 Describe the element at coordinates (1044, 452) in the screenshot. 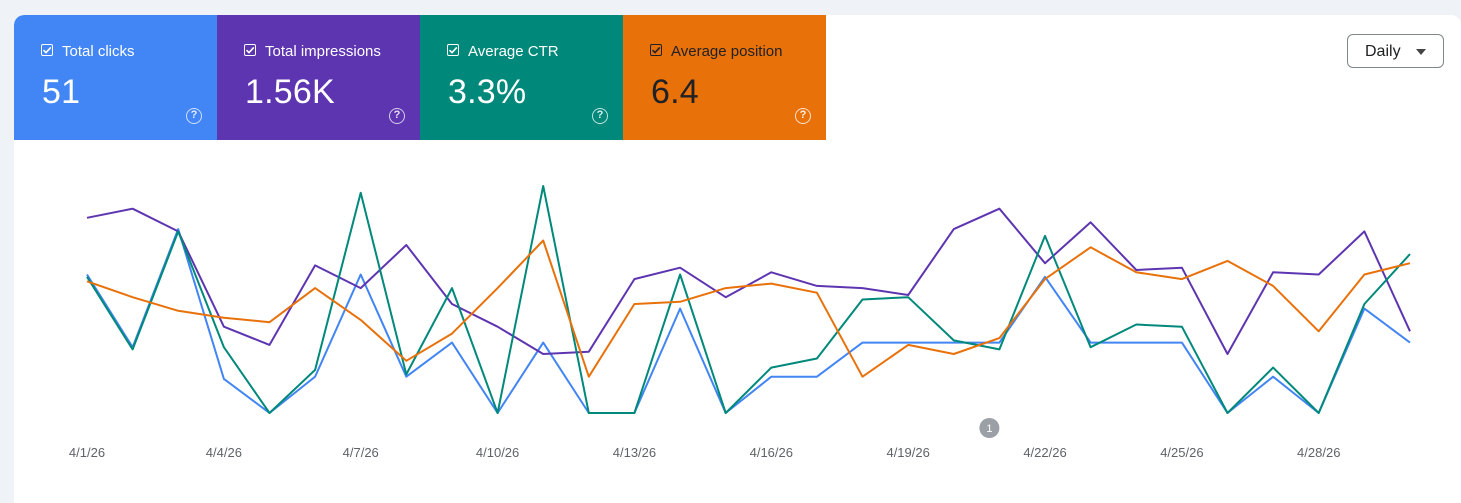

I see `x-tick-label: 4/22/26` at that location.